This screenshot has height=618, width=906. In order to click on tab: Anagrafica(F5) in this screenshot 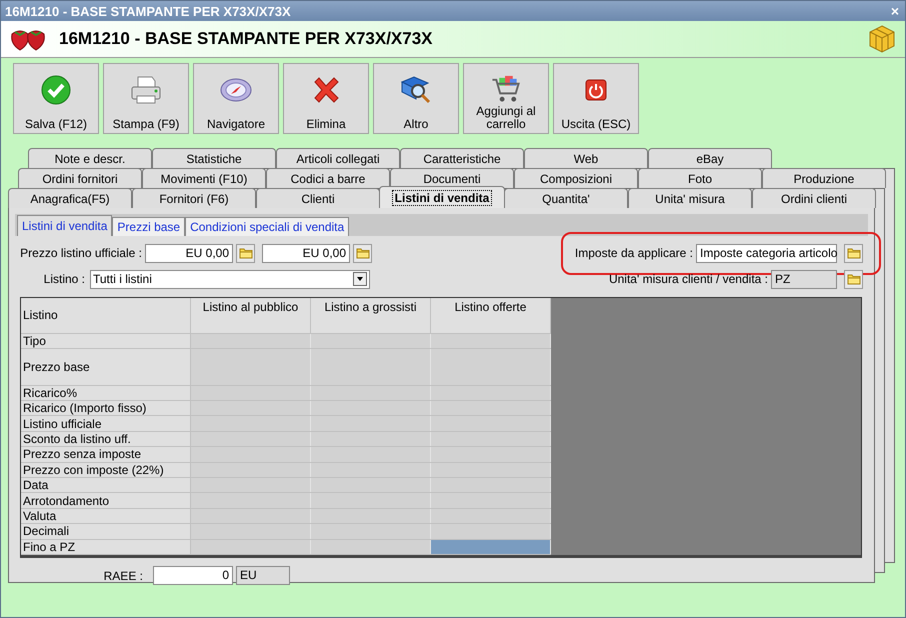, I will do `click(70, 198)`.